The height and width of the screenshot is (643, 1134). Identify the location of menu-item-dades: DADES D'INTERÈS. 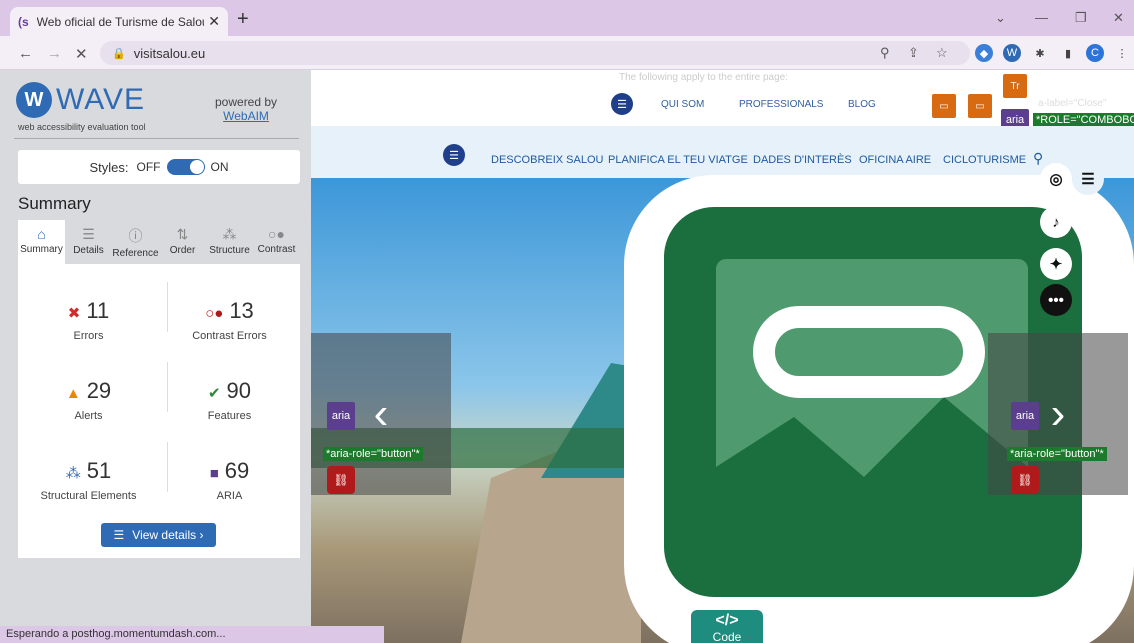
(802, 160).